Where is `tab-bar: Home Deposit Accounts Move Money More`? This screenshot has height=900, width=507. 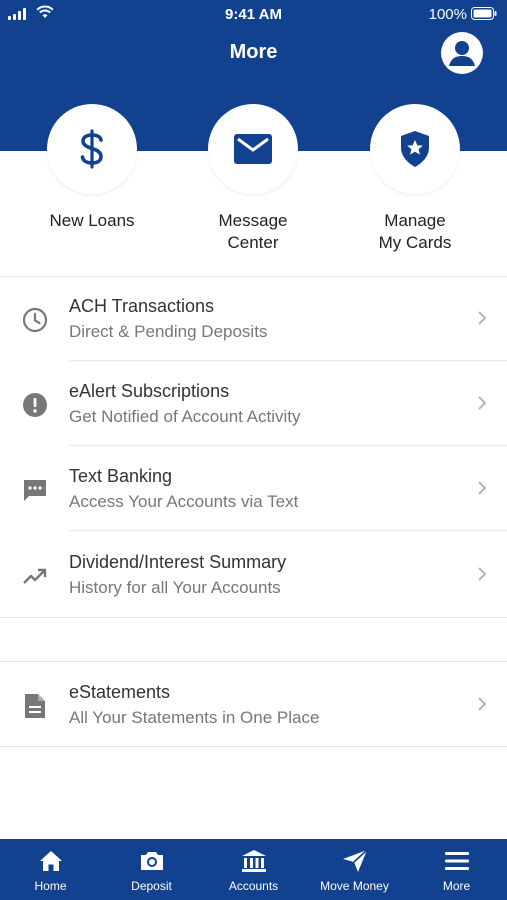 tab-bar: Home Deposit Accounts Move Money More is located at coordinates (253, 869).